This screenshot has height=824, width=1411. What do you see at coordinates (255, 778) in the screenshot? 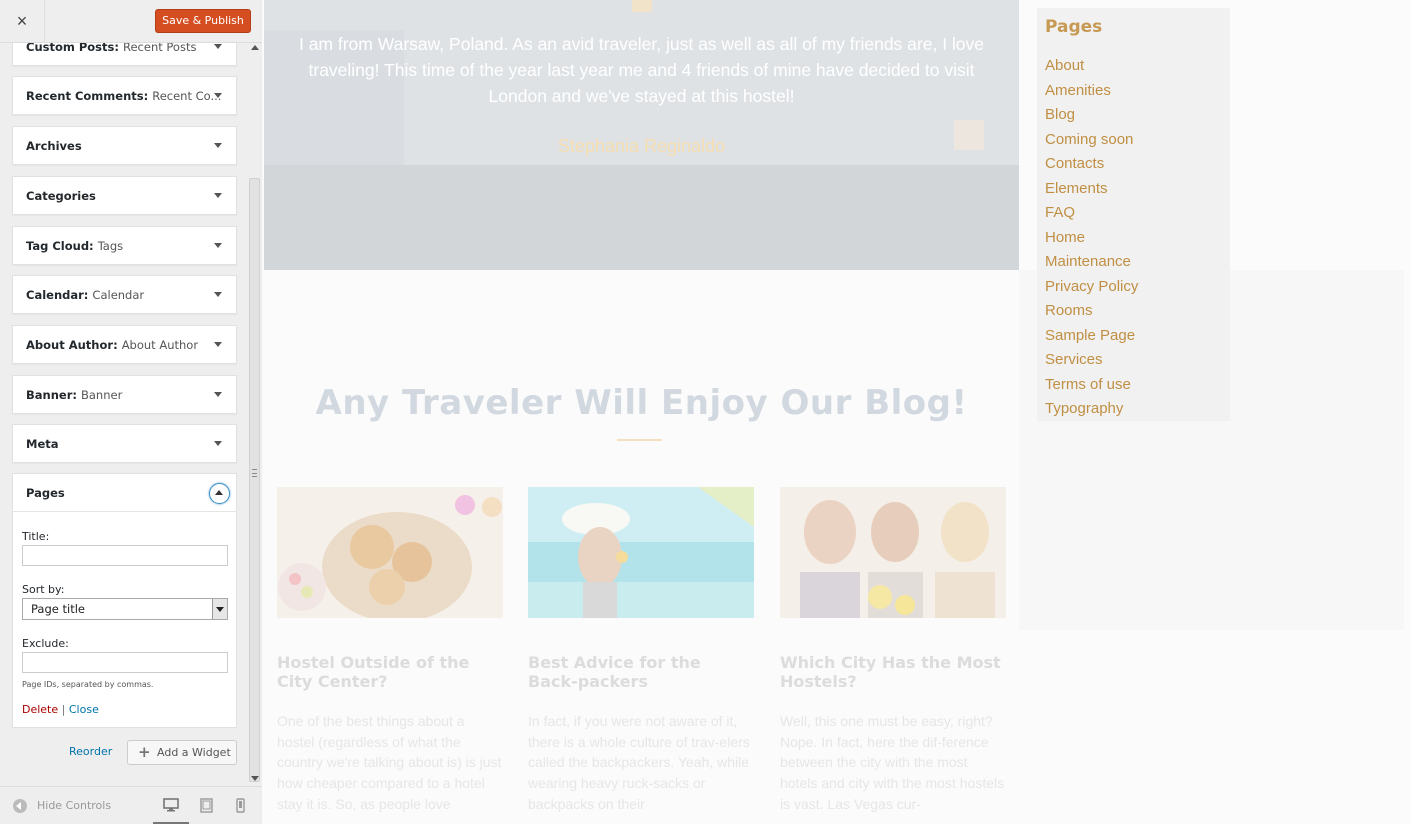
I see `scroll-down-icon` at bounding box center [255, 778].